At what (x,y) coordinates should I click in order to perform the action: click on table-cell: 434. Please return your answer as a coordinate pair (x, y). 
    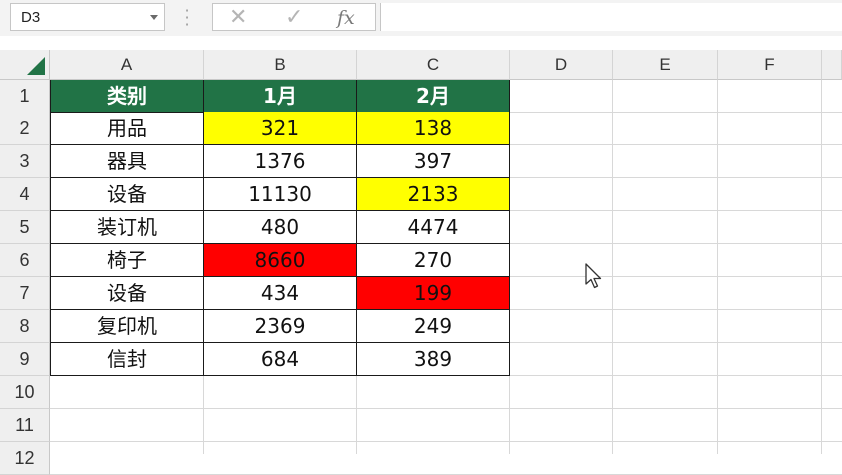
    Looking at the image, I should click on (280, 293).